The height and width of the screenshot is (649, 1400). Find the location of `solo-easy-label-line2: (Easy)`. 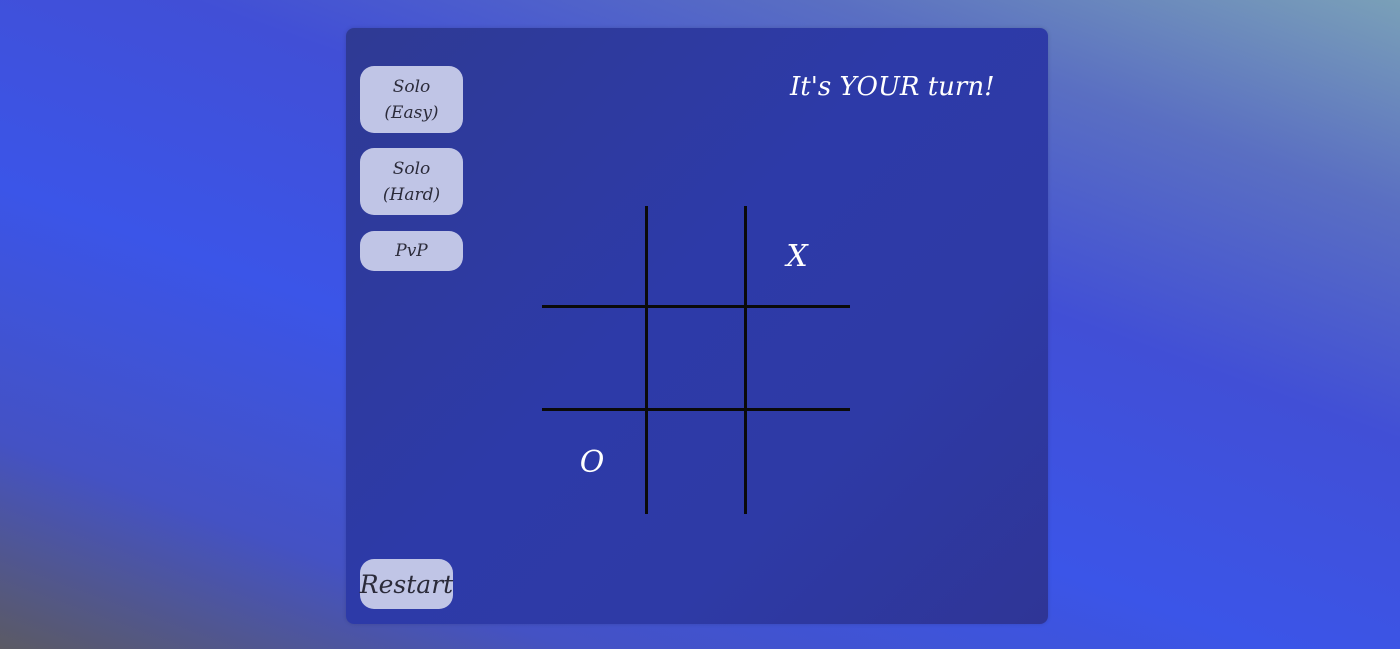

solo-easy-label-line2: (Easy) is located at coordinates (411, 112).